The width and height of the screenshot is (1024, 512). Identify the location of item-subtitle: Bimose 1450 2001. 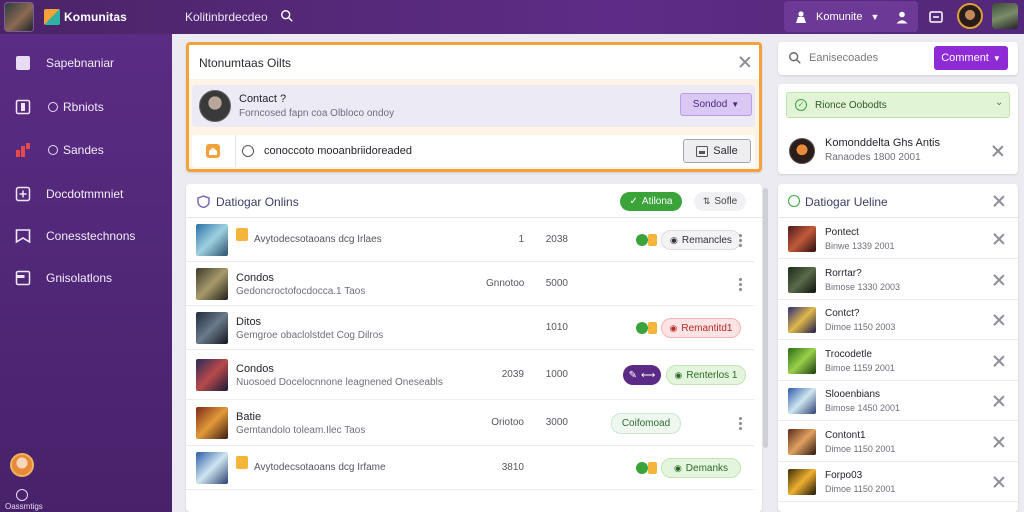
(863, 408).